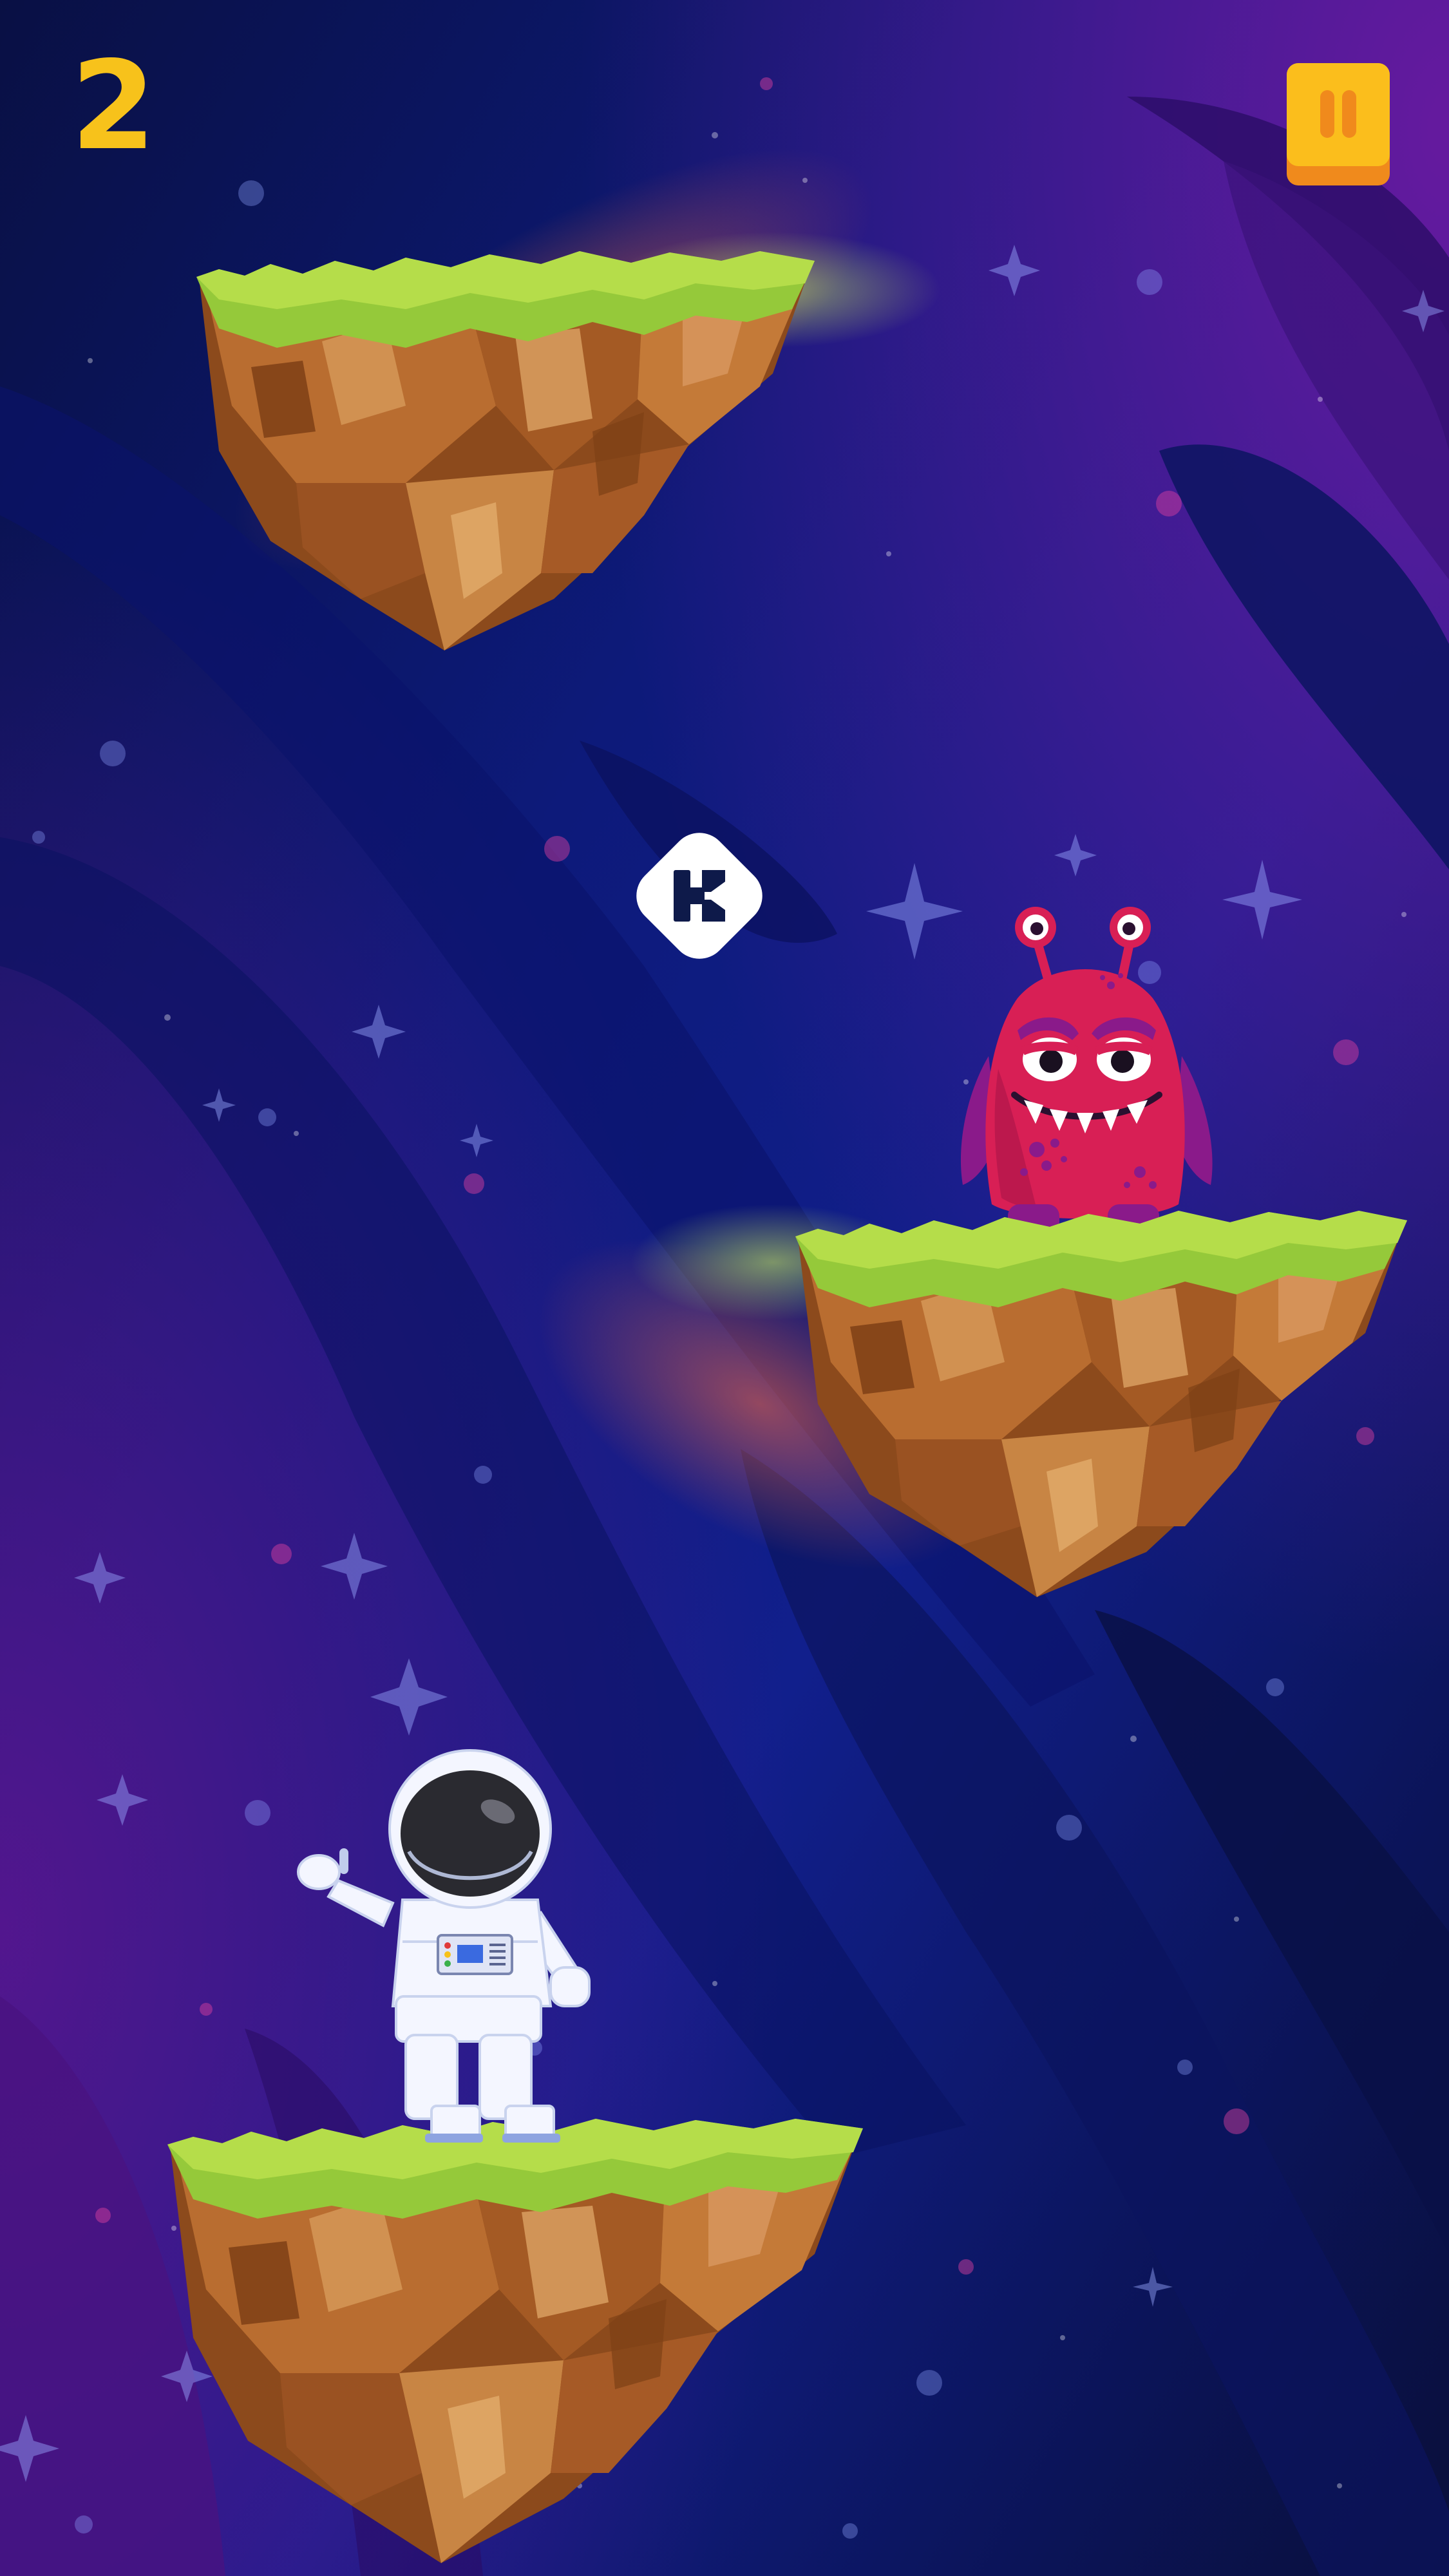  What do you see at coordinates (115, 106) in the screenshot?
I see `score-counter: 2` at bounding box center [115, 106].